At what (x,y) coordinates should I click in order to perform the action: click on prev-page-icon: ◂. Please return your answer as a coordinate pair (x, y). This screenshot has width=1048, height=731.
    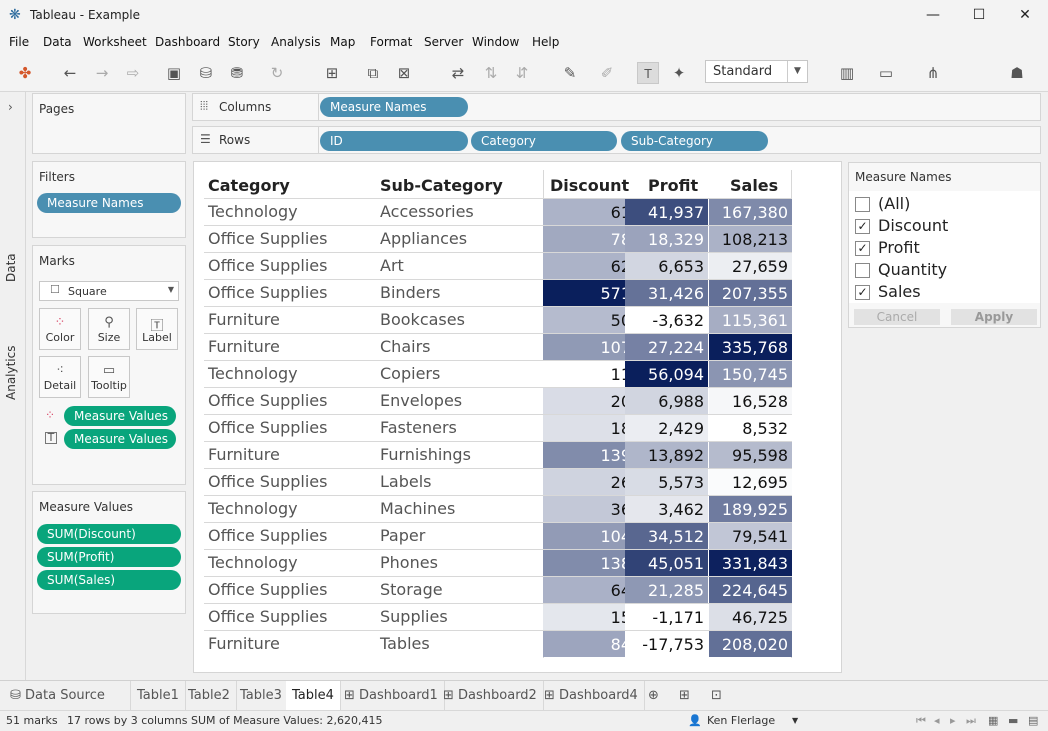
    Looking at the image, I should click on (937, 720).